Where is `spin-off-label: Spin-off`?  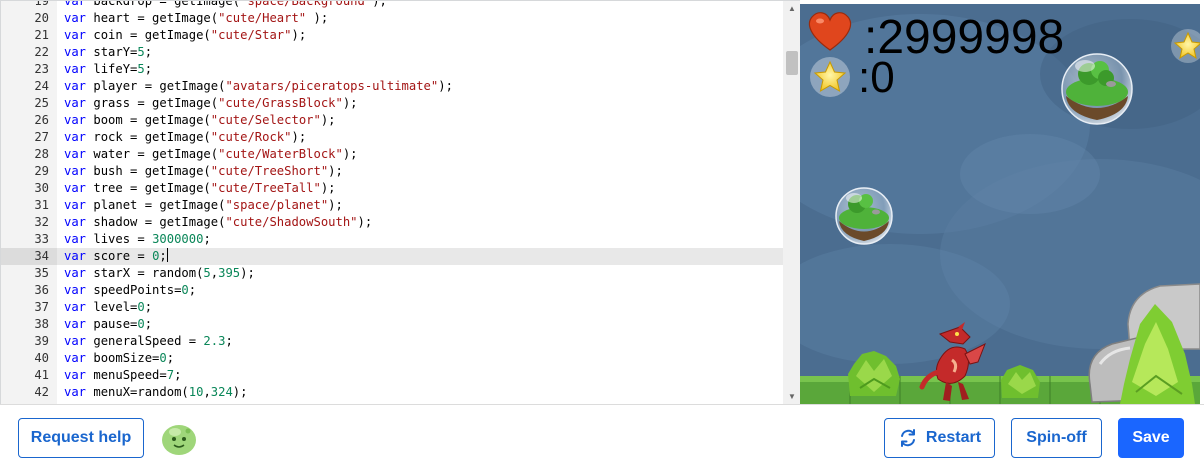 spin-off-label: Spin-off is located at coordinates (1056, 437).